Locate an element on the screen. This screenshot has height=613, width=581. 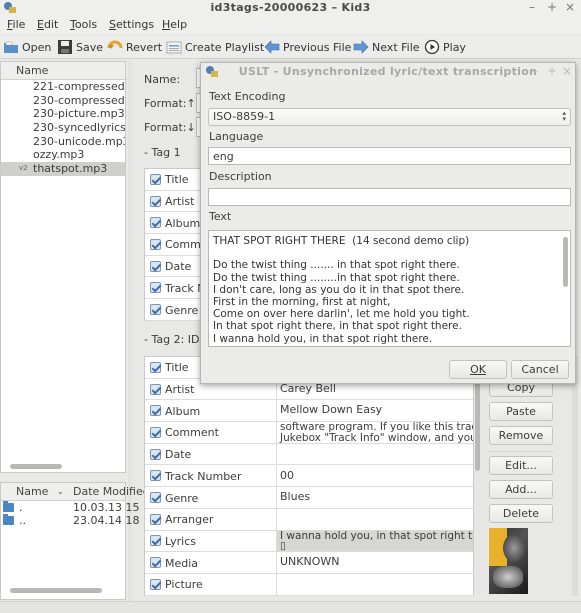
revert-button: Revert is located at coordinates (134, 47).